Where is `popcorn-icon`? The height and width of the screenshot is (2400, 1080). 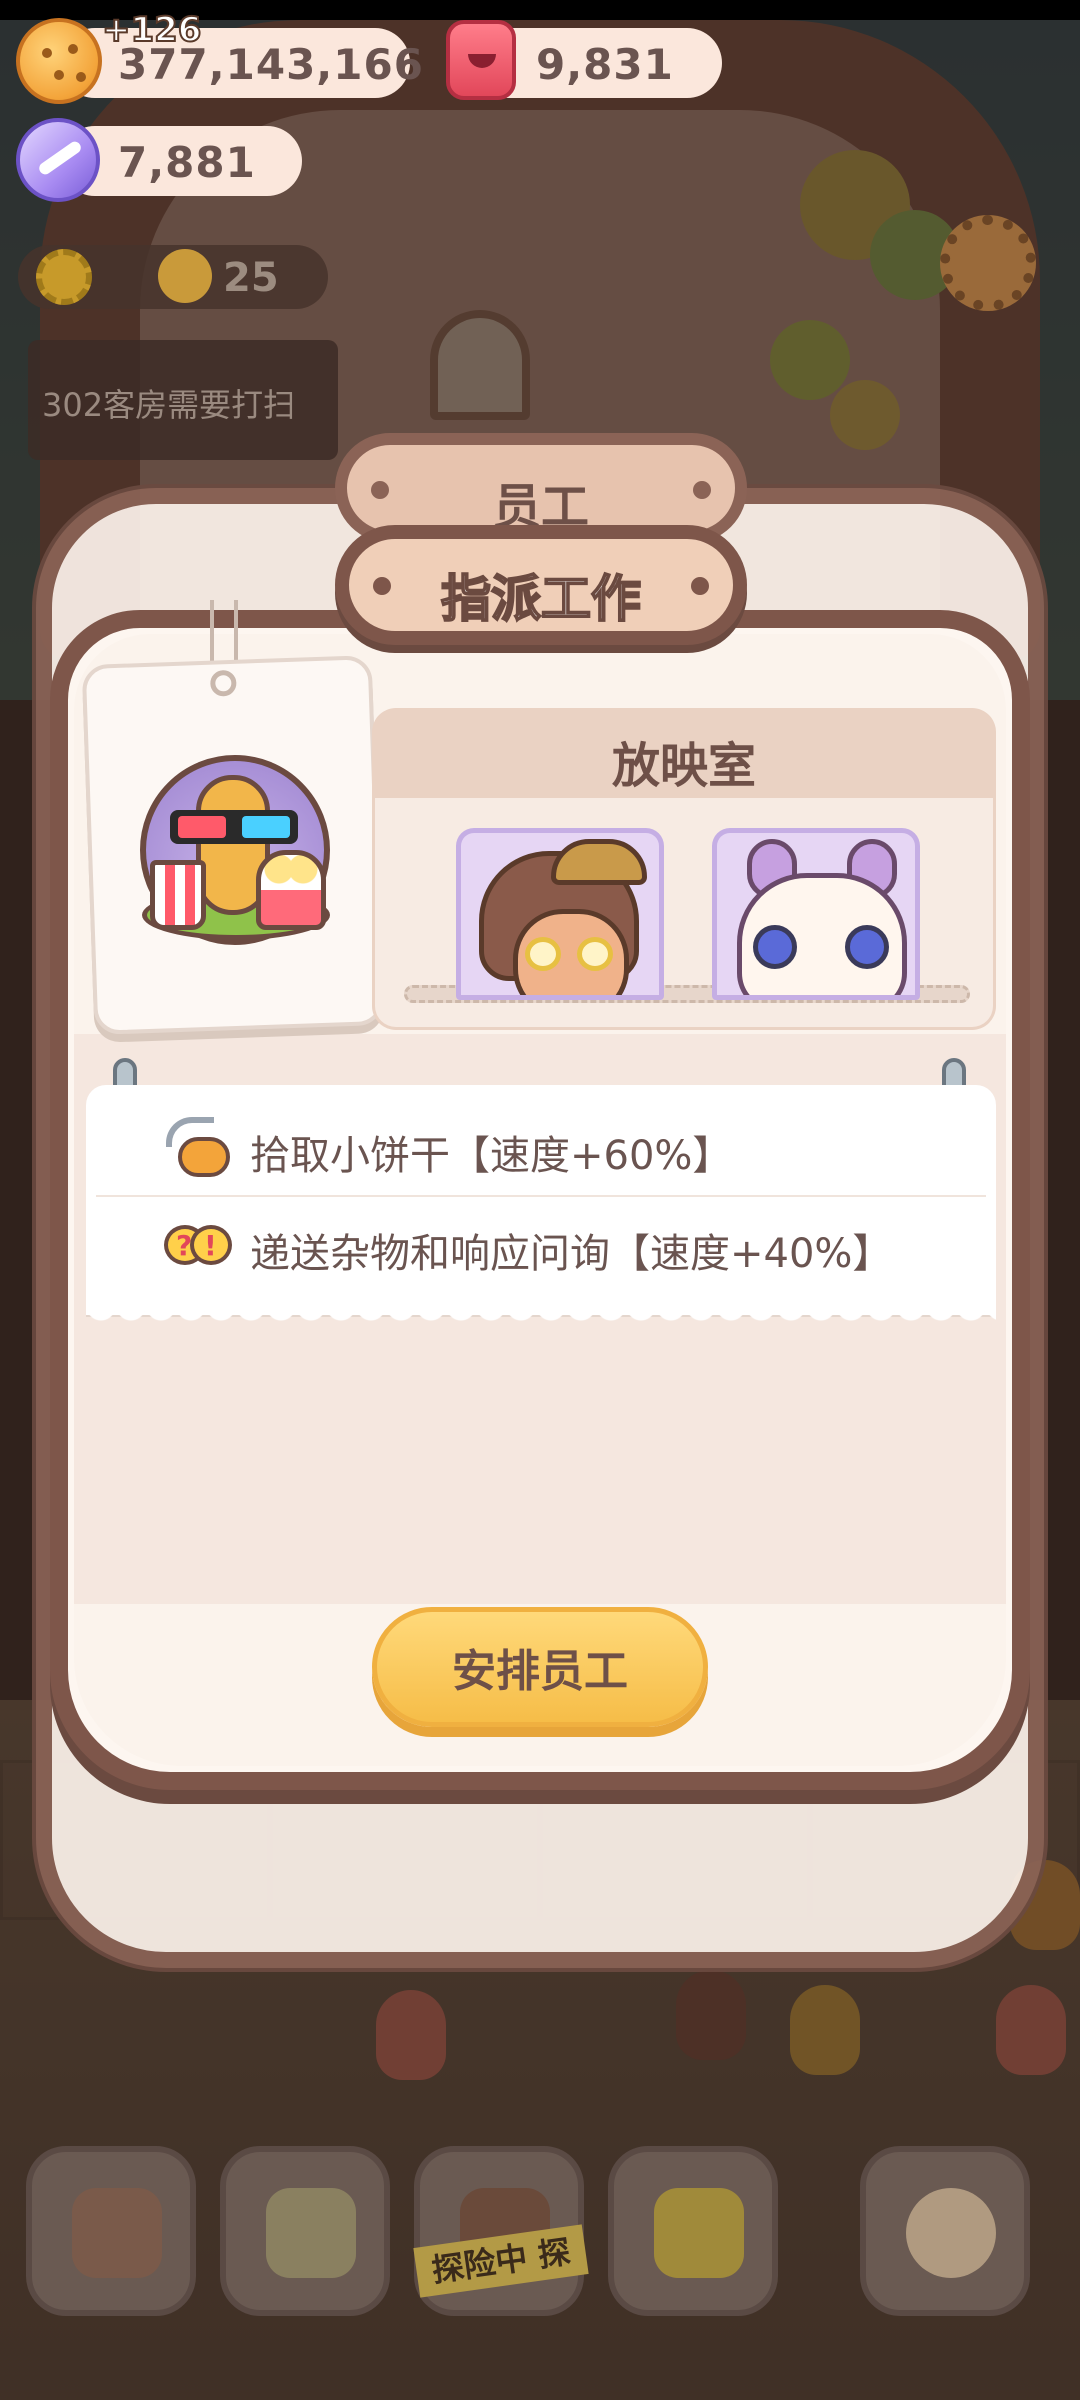 popcorn-icon is located at coordinates (291, 890).